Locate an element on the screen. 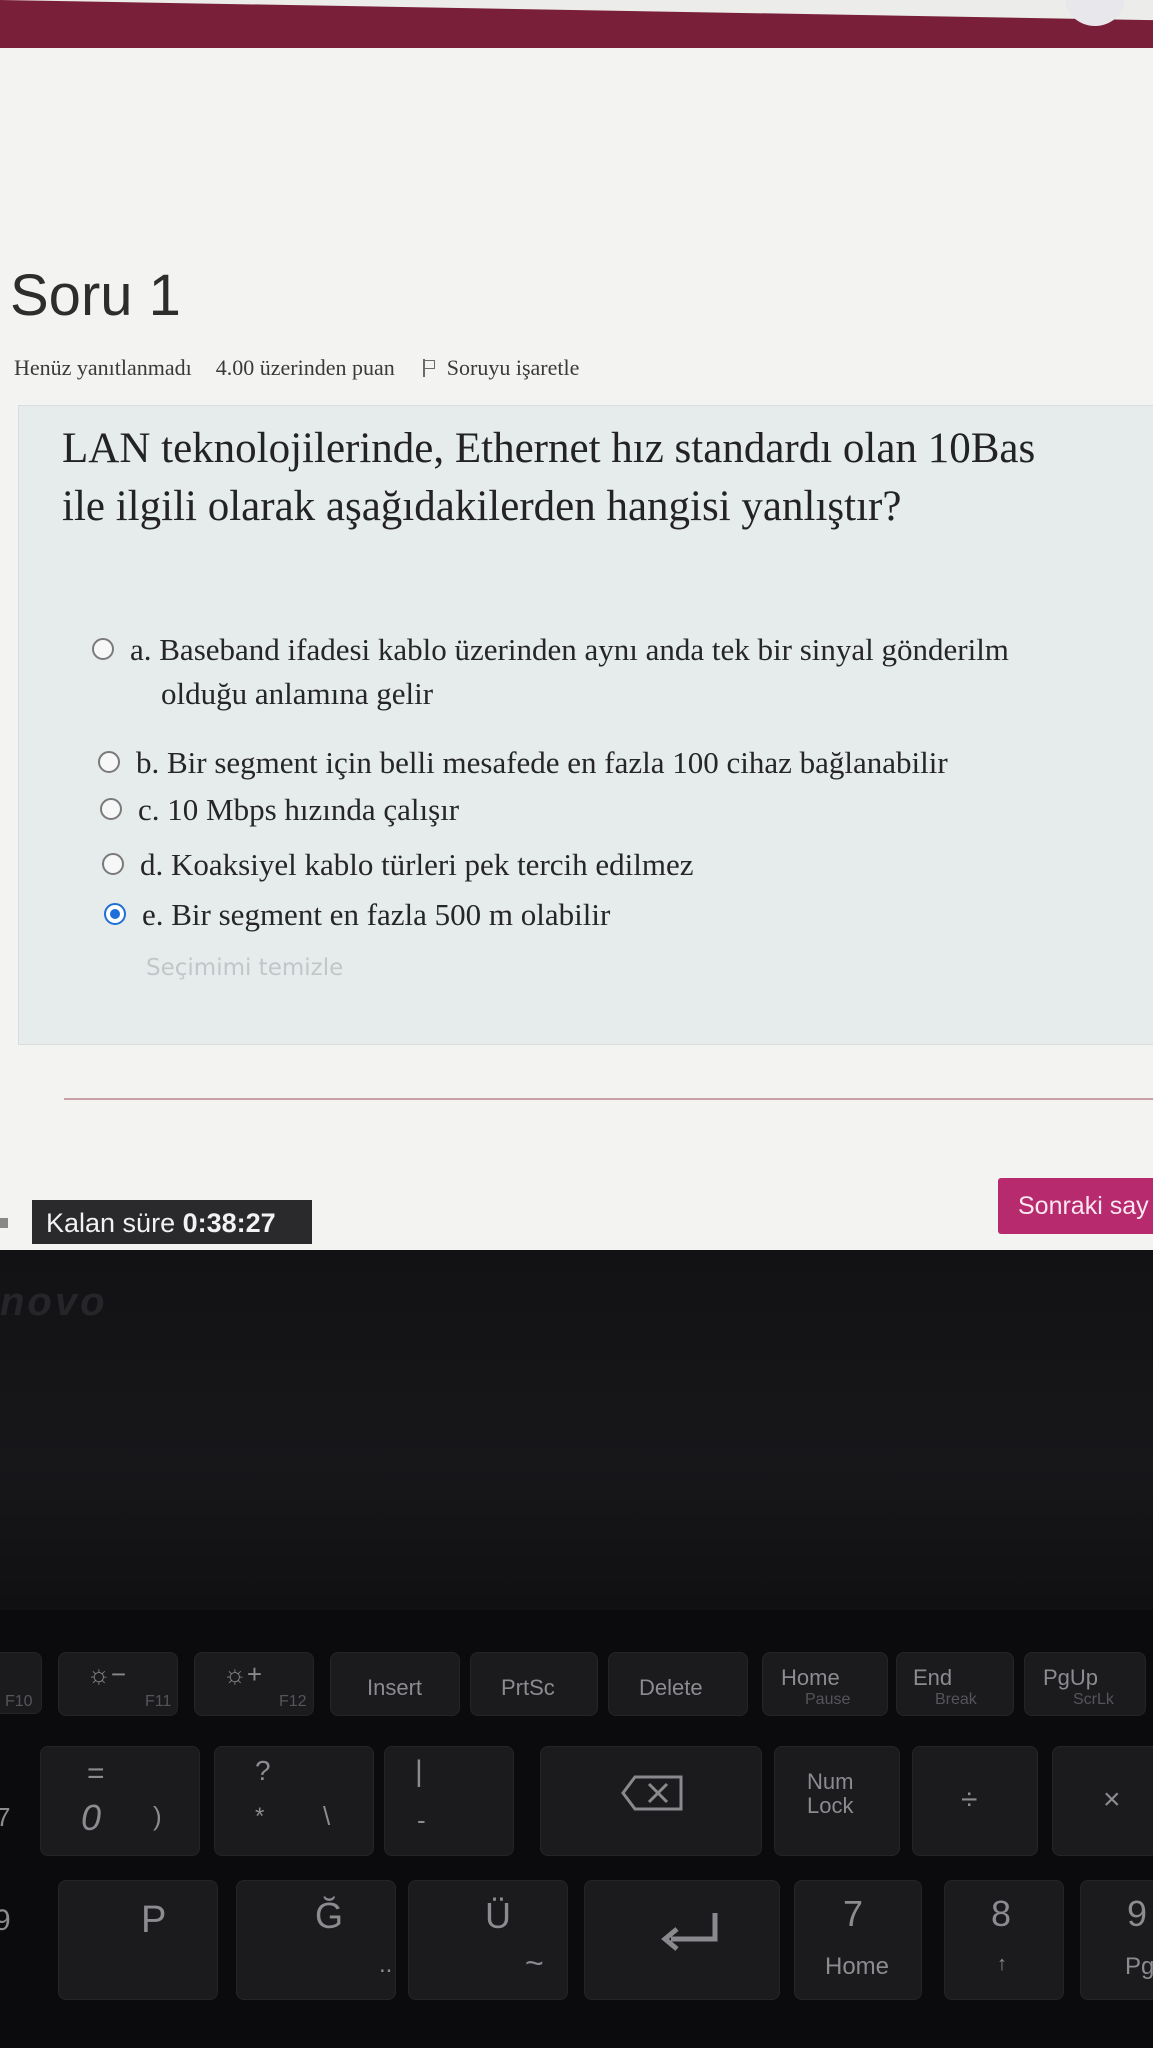 The height and width of the screenshot is (2048, 1153). key-divide: ÷ is located at coordinates (975, 1801).